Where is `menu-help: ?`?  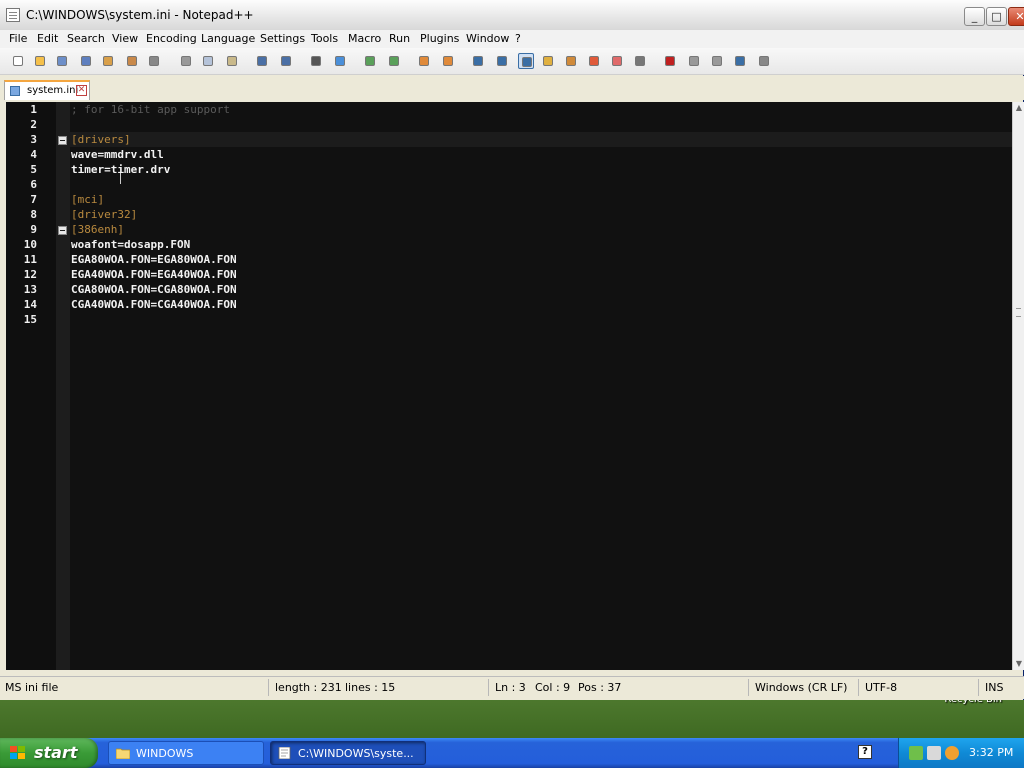
menu-help: ? is located at coordinates (518, 38).